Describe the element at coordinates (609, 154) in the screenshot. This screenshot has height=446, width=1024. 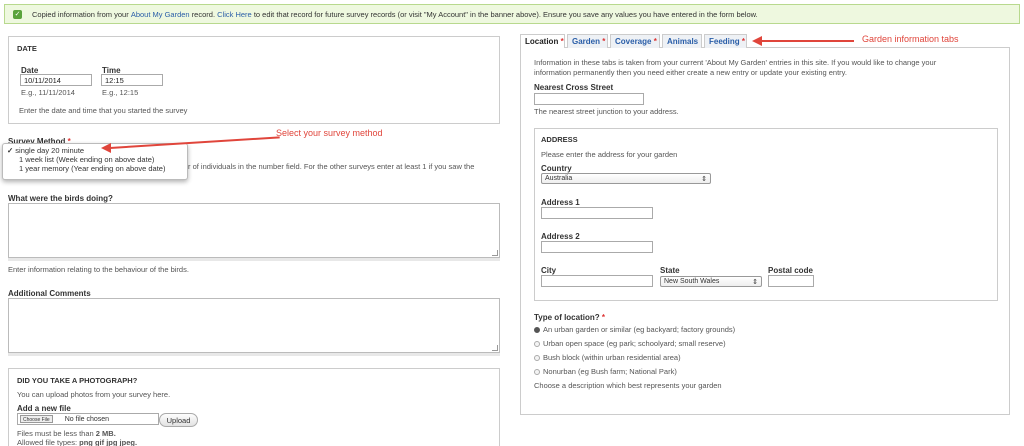
I see `address-help: Please enter the address for your garden` at that location.